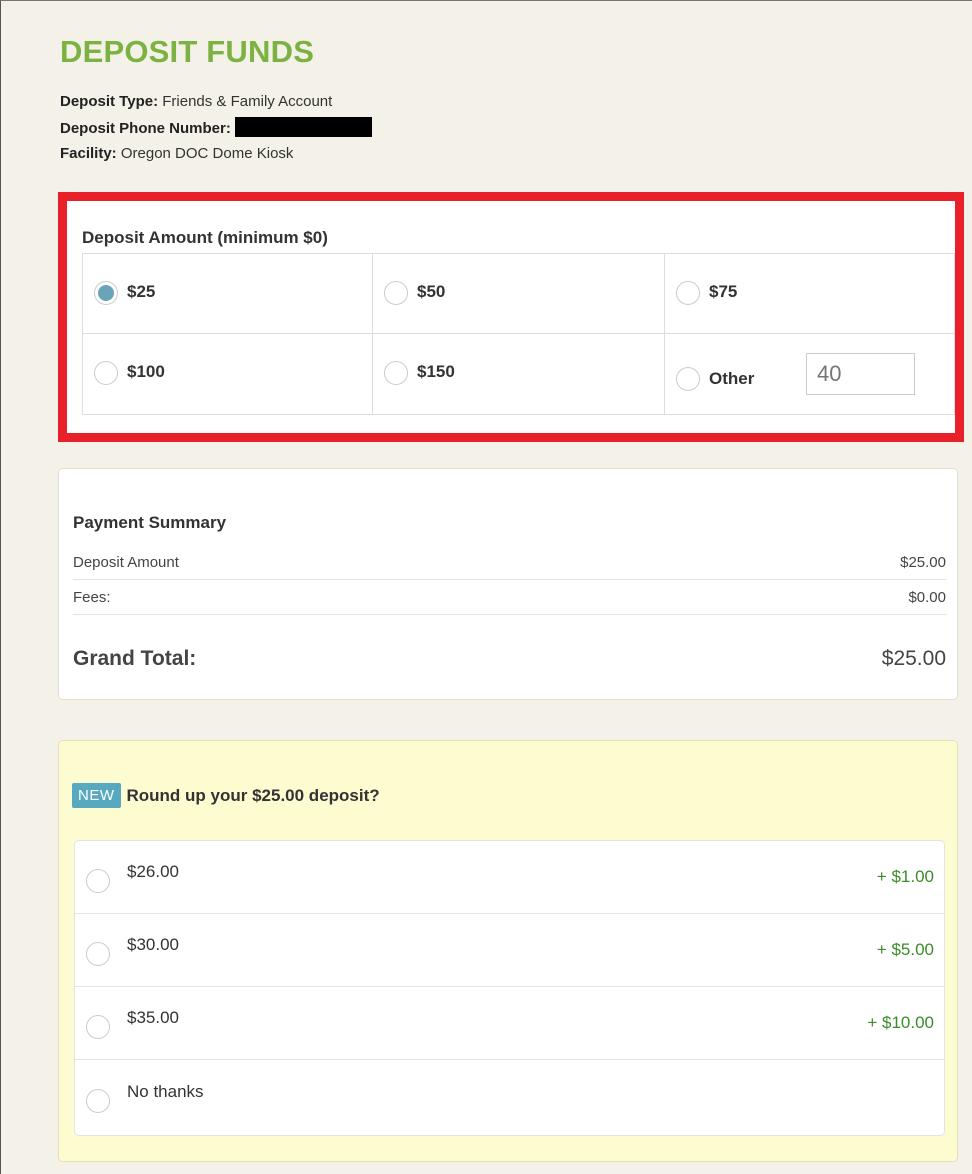 The width and height of the screenshot is (972, 1174). Describe the element at coordinates (509, 659) in the screenshot. I see `grand-total-row: Grand Total: $25.00` at that location.